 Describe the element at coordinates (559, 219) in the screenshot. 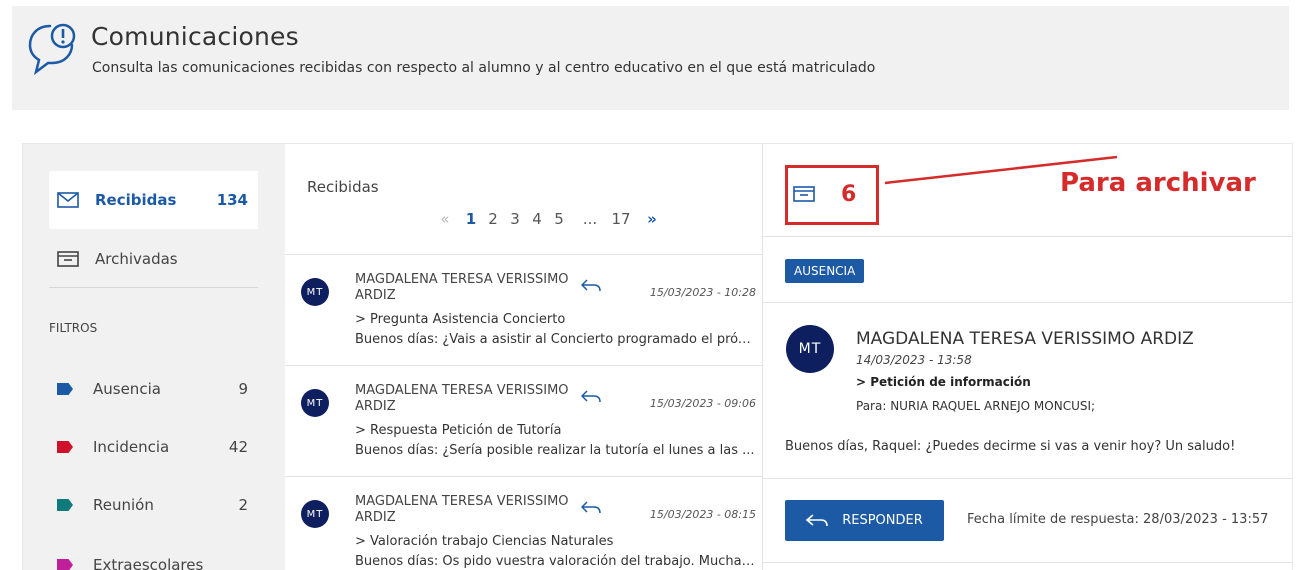

I see `pagination-page: 5` at that location.